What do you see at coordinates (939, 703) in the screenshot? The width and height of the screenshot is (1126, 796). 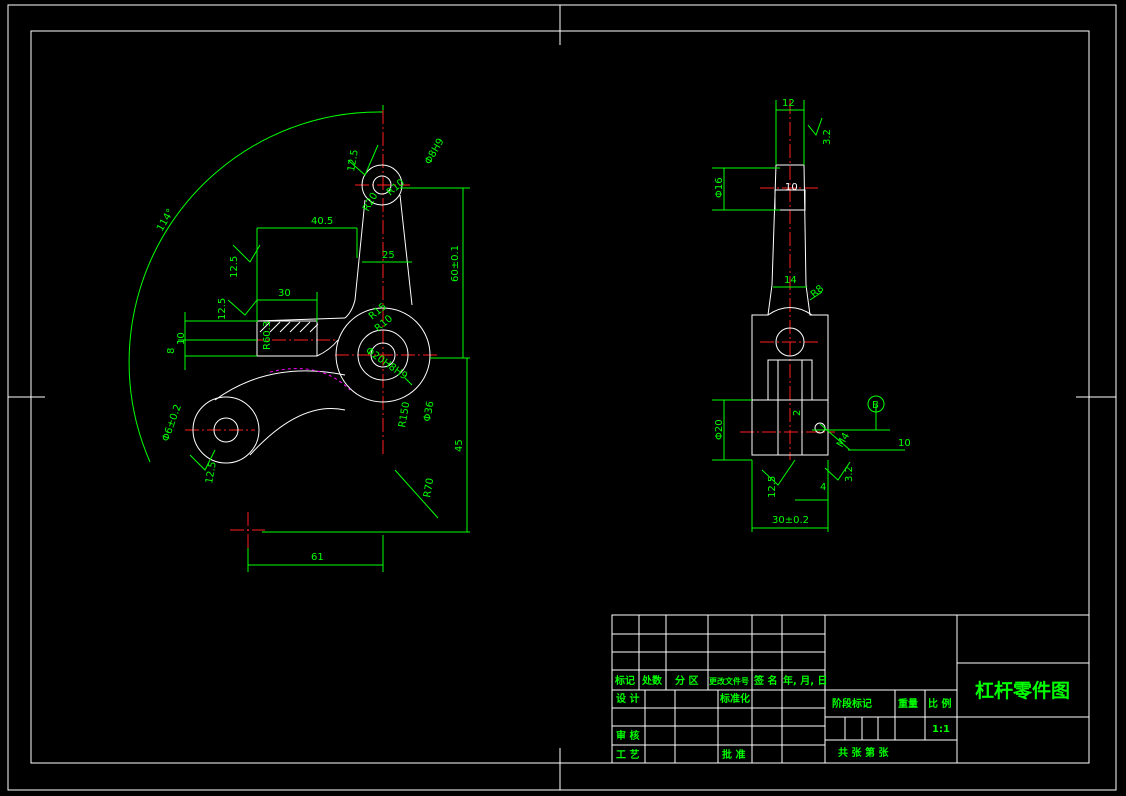 I see `tb-scale-label: 比 例` at bounding box center [939, 703].